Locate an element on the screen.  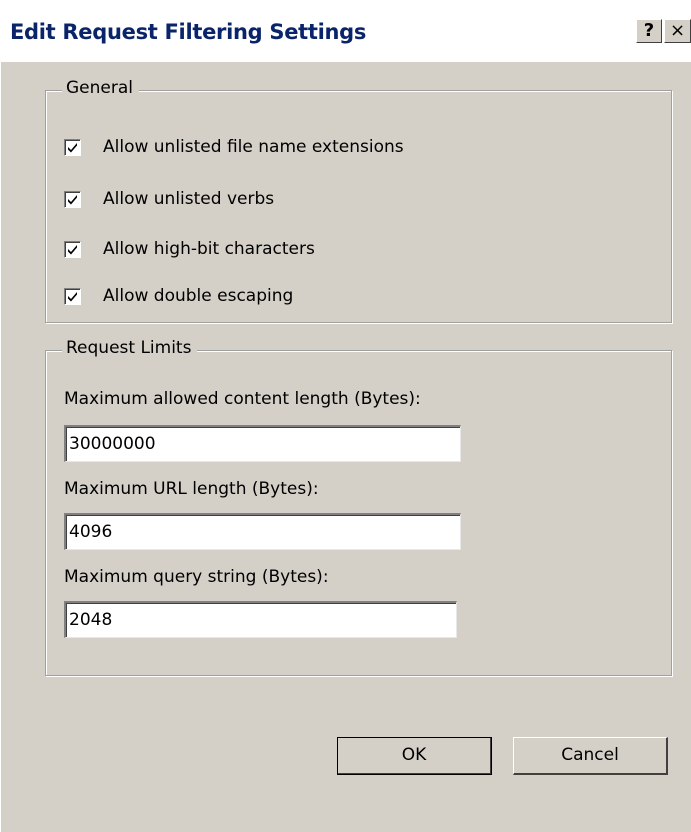
general-group-legend: General is located at coordinates (100, 88).